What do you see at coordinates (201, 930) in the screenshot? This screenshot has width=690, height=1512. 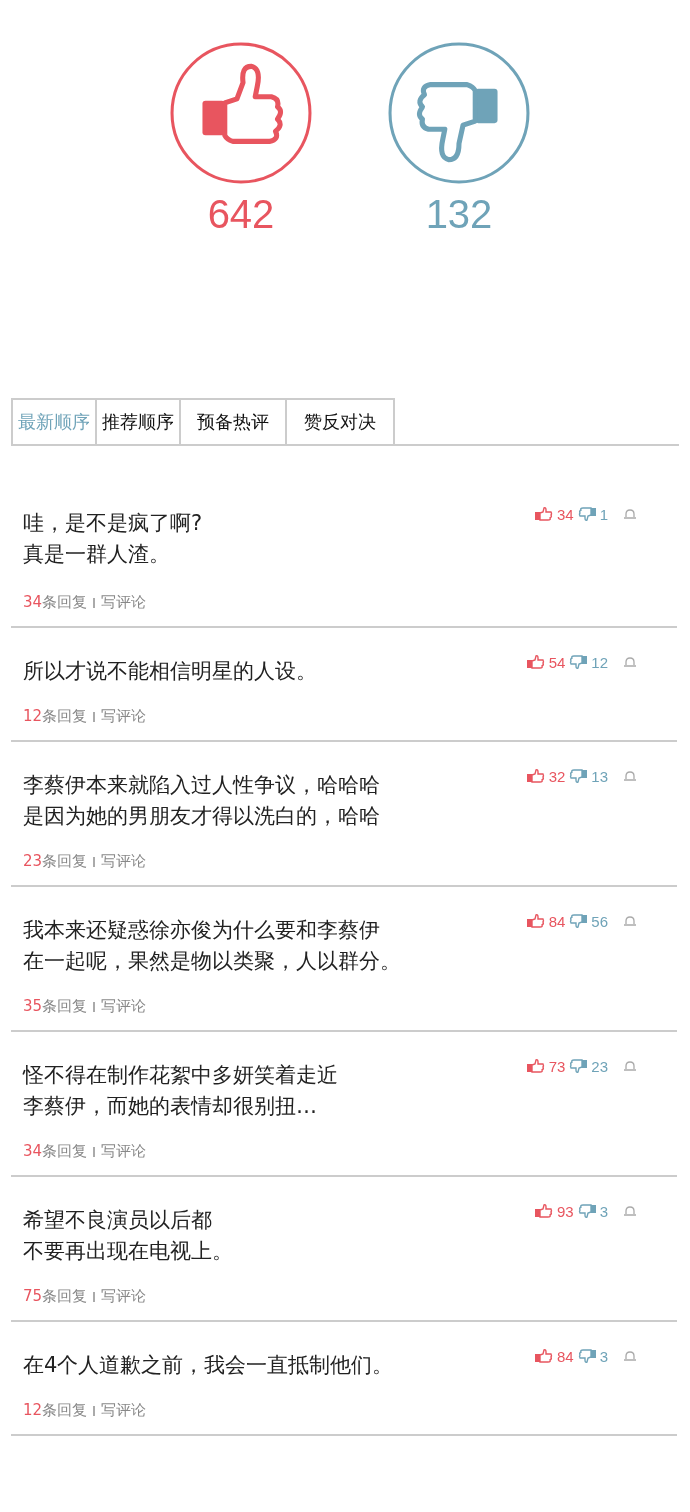 I see `comment-line: 我本来还疑惑徐亦俊为什么要和李蔡伊` at bounding box center [201, 930].